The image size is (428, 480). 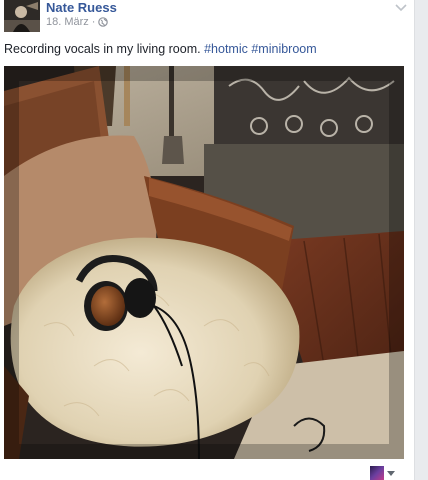 I want to click on author-name: Nate Ruess, so click(x=81, y=7).